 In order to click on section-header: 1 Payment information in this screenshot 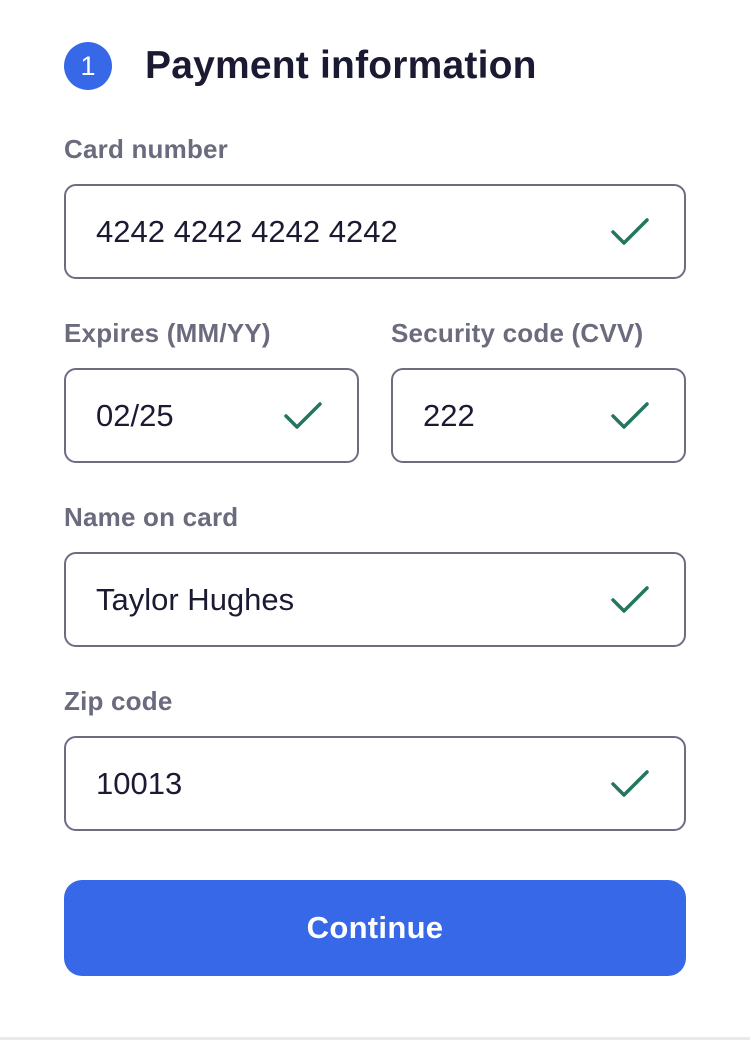, I will do `click(300, 66)`.